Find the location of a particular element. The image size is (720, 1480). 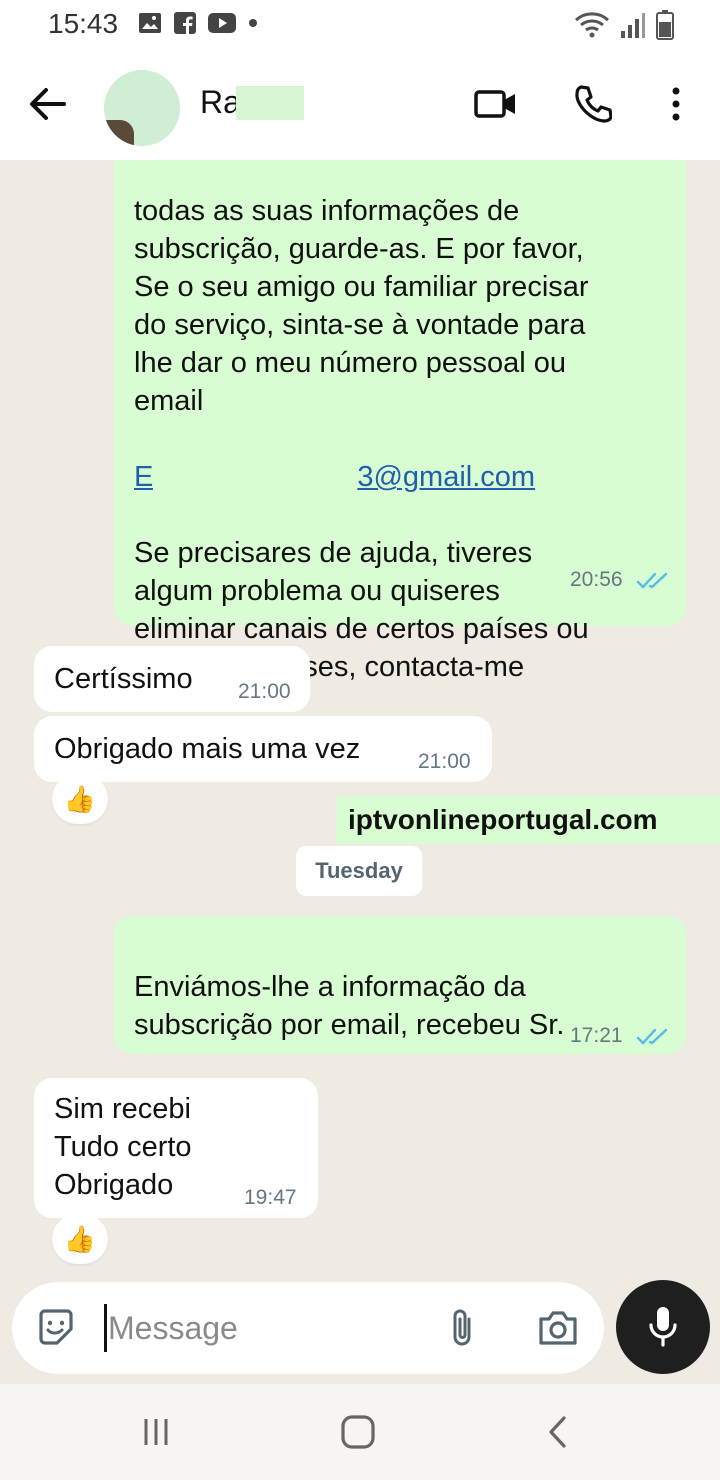

system-nav-bar is located at coordinates (360, 1432).